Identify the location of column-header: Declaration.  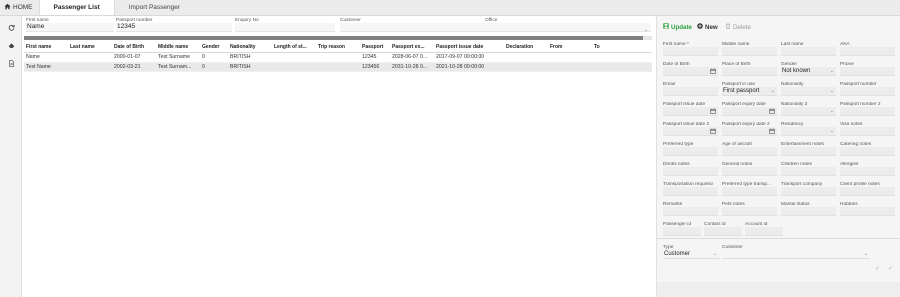
(526, 47).